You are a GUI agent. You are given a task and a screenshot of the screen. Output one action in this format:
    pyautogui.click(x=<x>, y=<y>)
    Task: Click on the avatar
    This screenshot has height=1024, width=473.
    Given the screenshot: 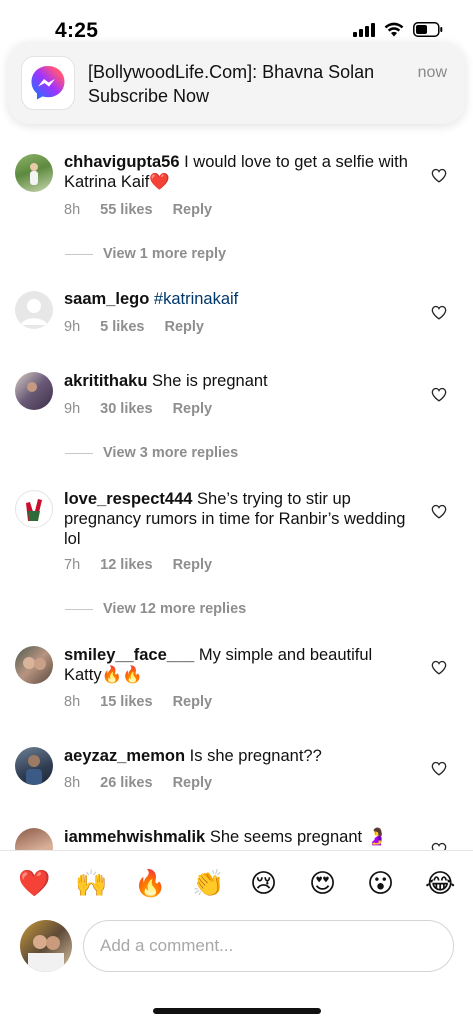 What is the action you would take?
    pyautogui.click(x=34, y=839)
    